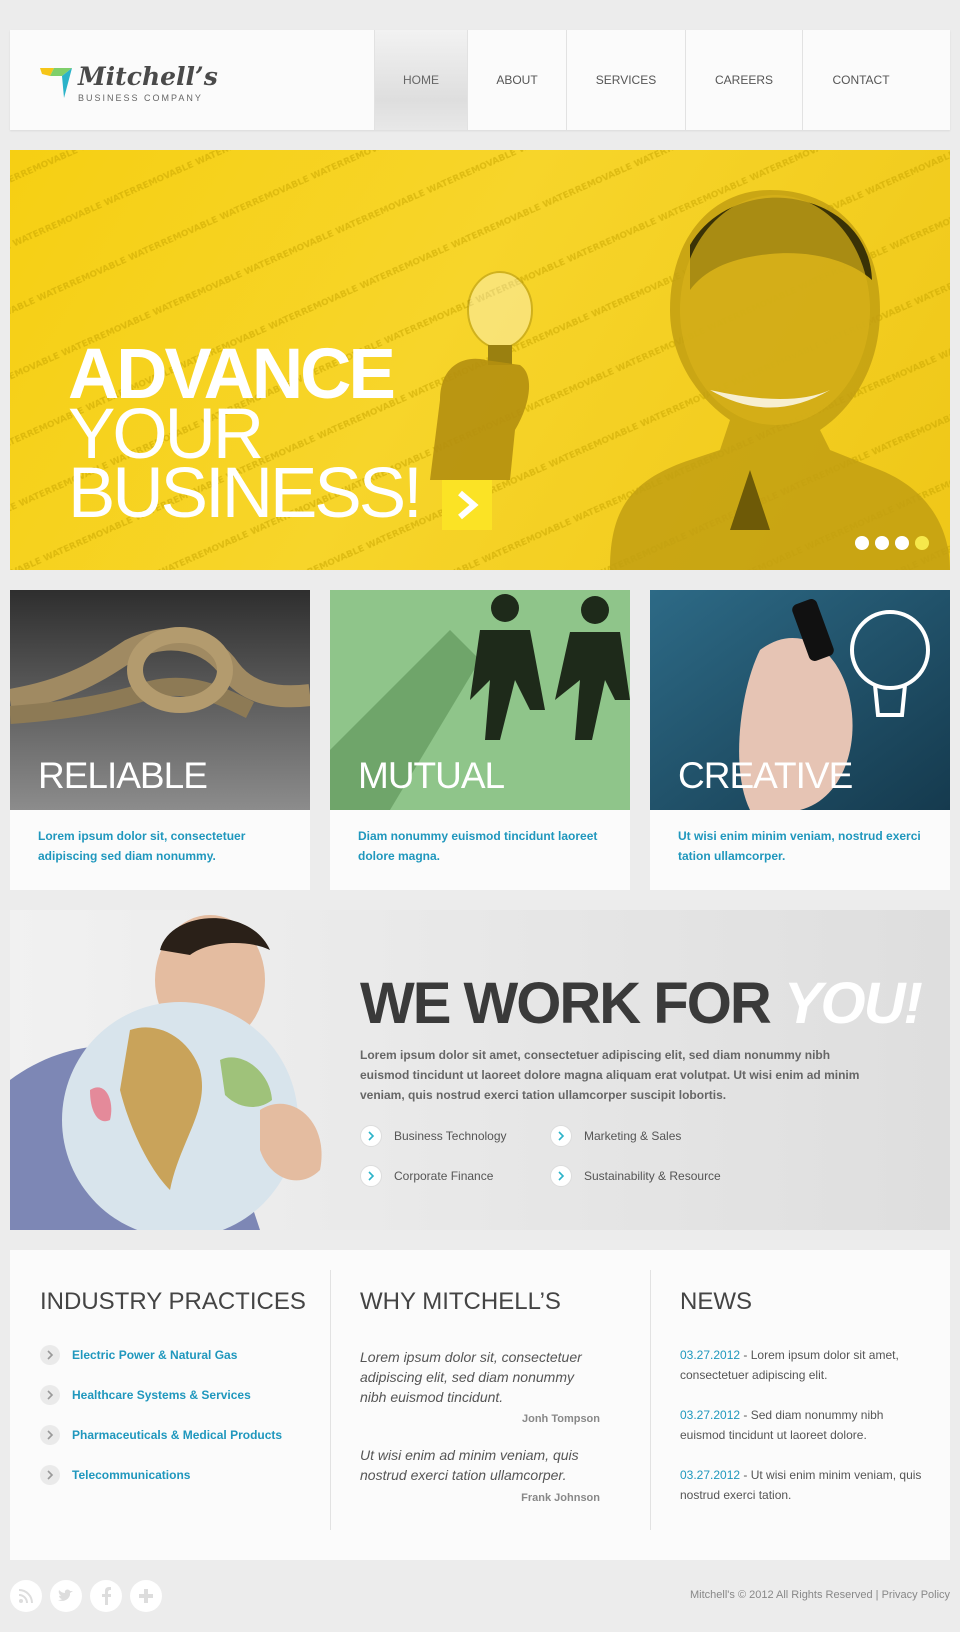 This screenshot has width=960, height=1632. I want to click on slider-dots, so click(892, 543).